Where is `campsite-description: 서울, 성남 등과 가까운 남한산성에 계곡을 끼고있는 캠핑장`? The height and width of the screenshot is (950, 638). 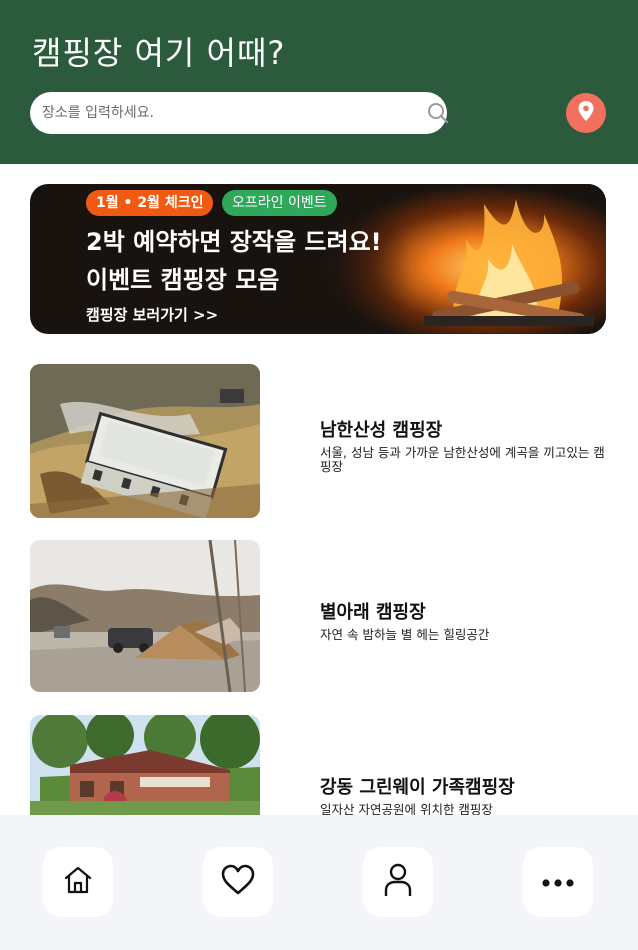 campsite-description: 서울, 성남 등과 가까운 남한산성에 계곡을 끼고있는 캠핑장 is located at coordinates (462, 459).